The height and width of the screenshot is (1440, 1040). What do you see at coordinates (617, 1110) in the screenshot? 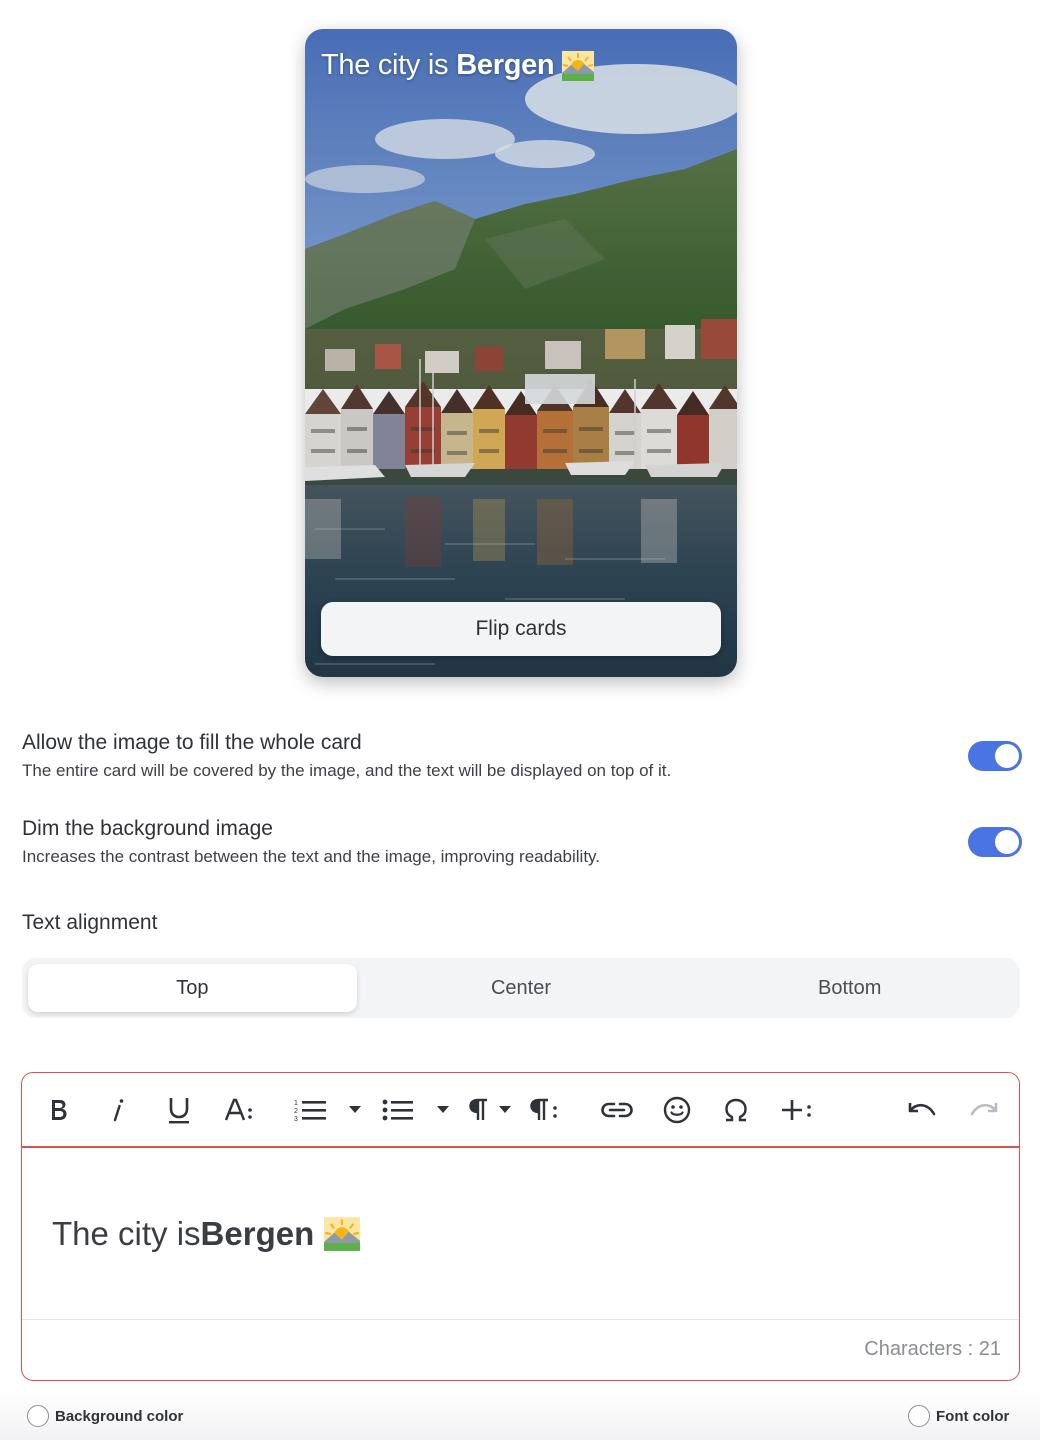
I see `link-icon` at bounding box center [617, 1110].